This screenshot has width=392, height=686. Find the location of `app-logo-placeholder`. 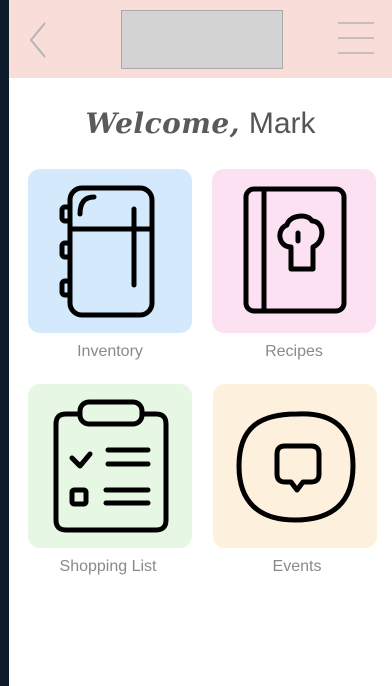

app-logo-placeholder is located at coordinates (202, 39).